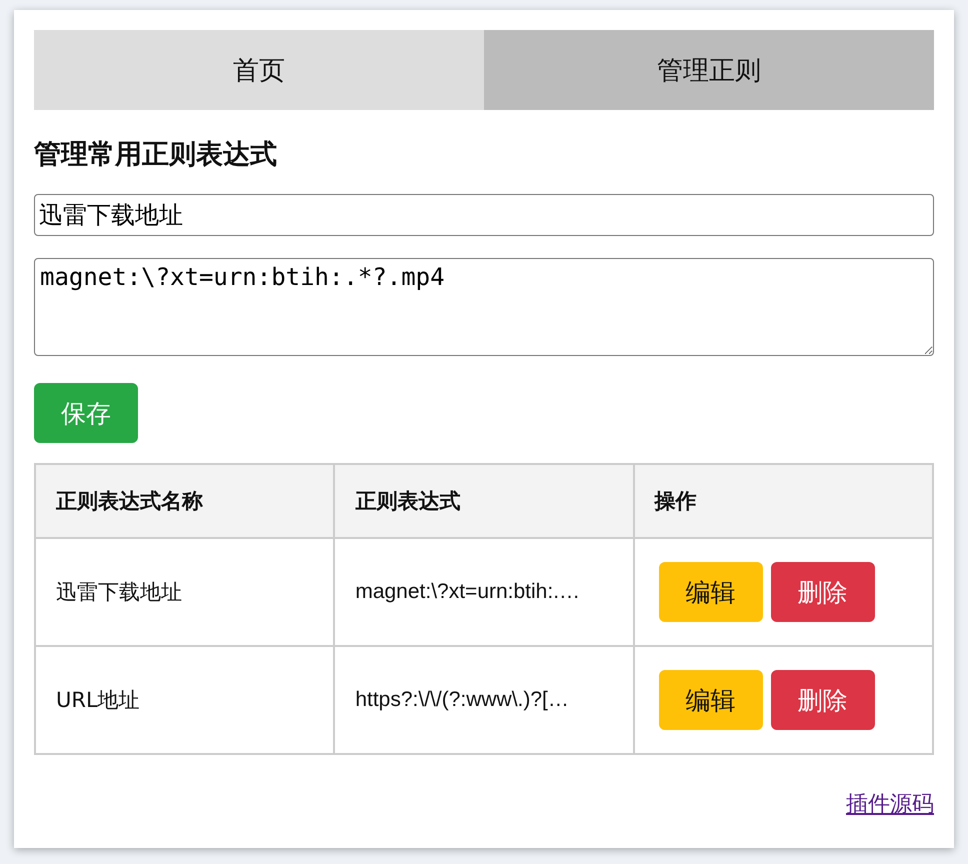 The image size is (968, 864). What do you see at coordinates (783, 501) in the screenshot?
I see `column-header: 操作` at bounding box center [783, 501].